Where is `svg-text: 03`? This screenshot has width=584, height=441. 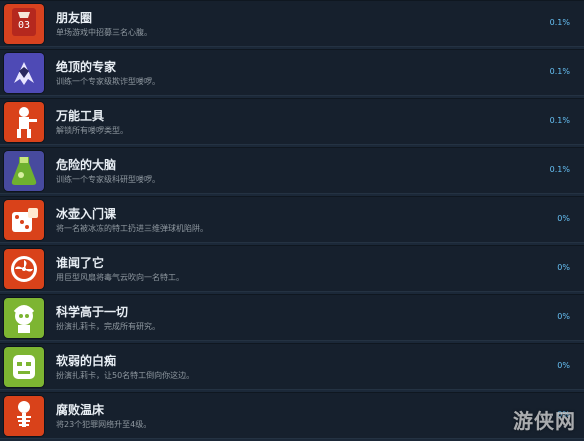 svg-text: 03 is located at coordinates (24, 25).